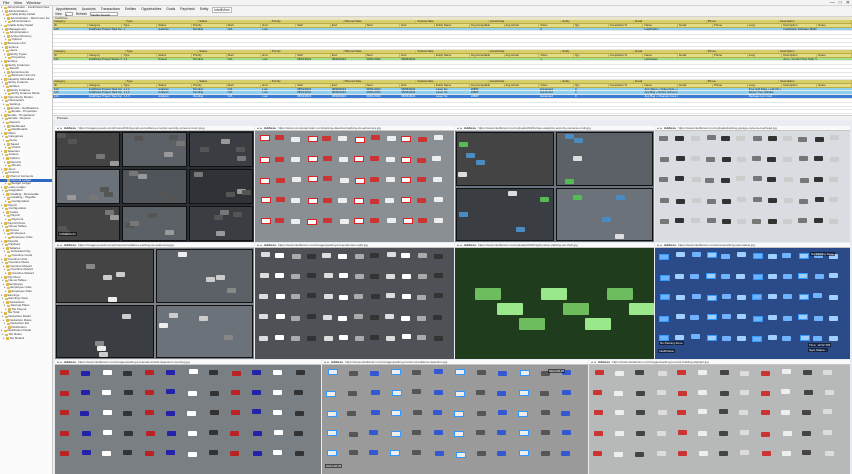  What do you see at coordinates (557, 55) in the screenshot?
I see `column-header-cell: Video` at bounding box center [557, 55].